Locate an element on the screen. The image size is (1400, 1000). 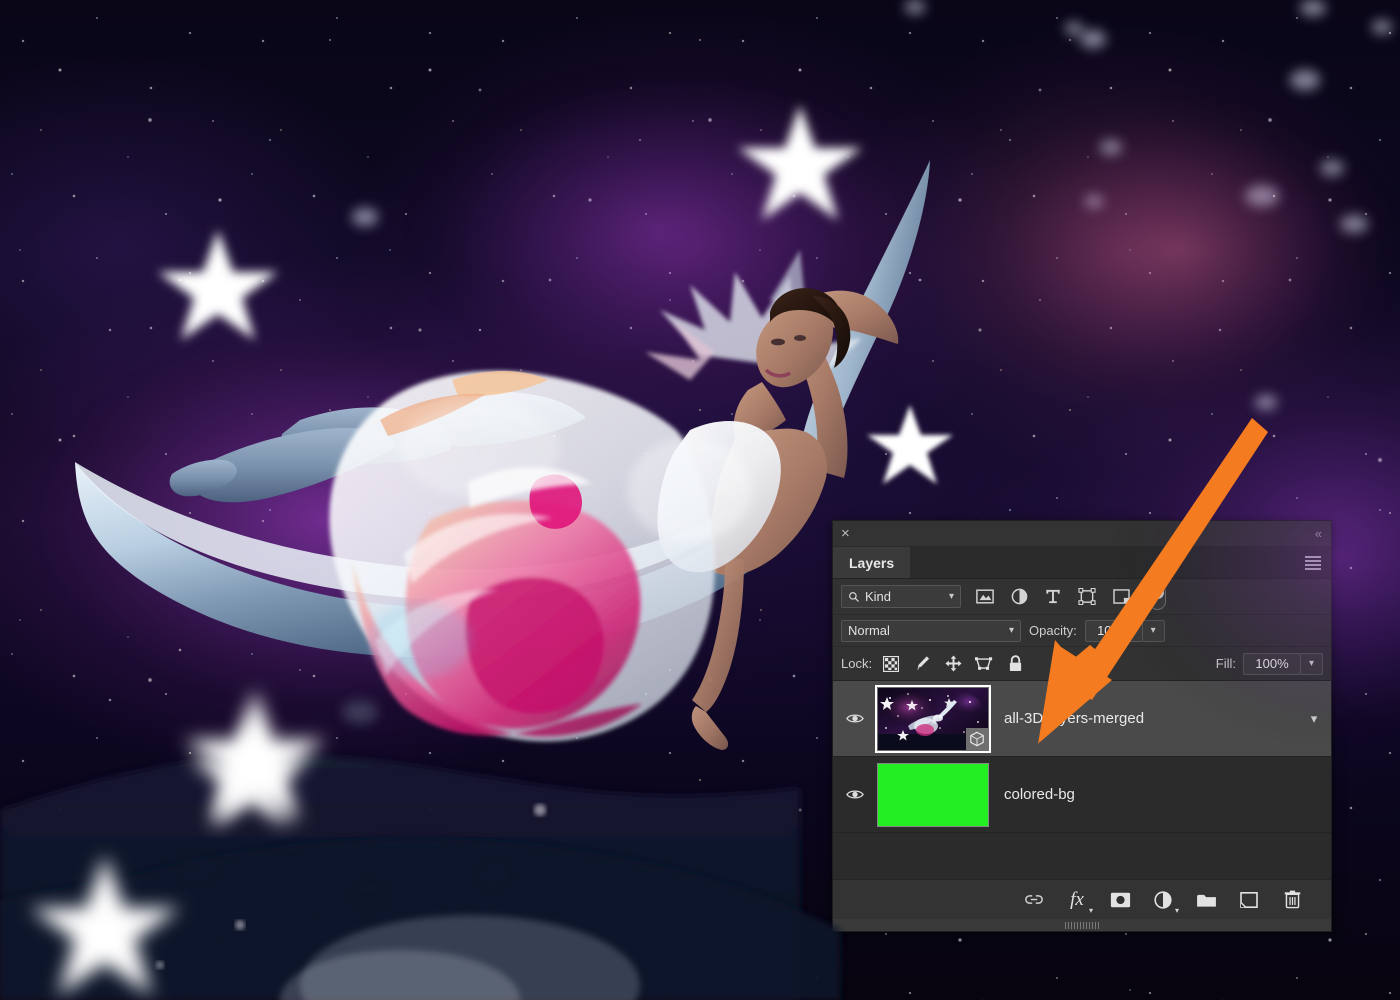
lock-icons is located at coordinates (953, 664).